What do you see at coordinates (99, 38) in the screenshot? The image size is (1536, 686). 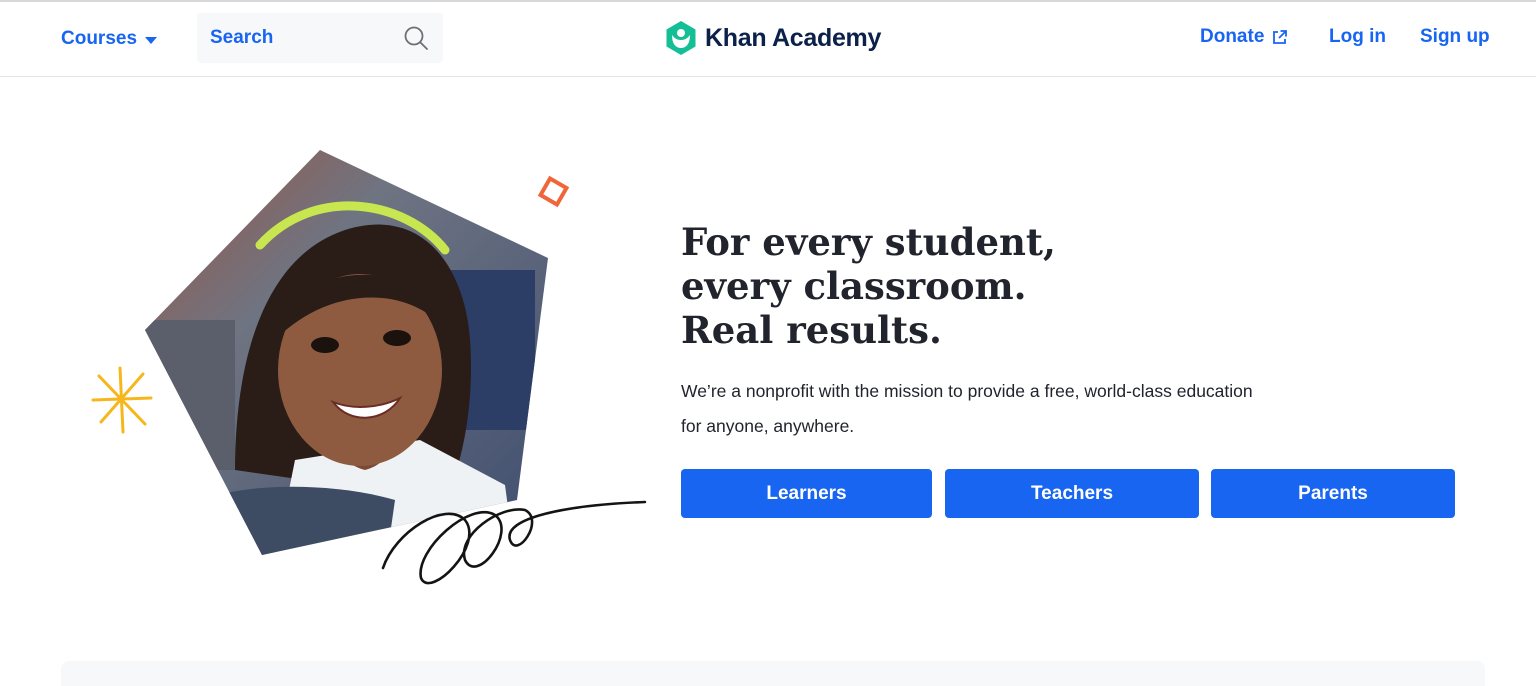 I see `courses-label: Courses` at bounding box center [99, 38].